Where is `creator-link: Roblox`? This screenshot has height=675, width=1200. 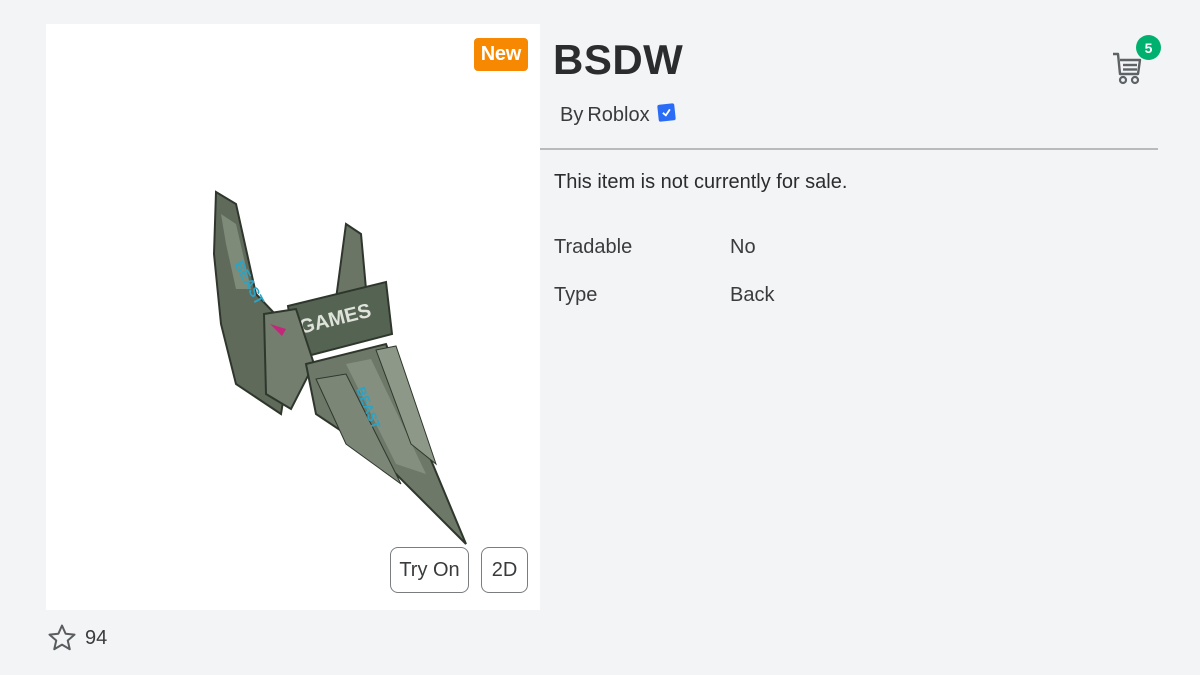 creator-link: Roblox is located at coordinates (618, 115).